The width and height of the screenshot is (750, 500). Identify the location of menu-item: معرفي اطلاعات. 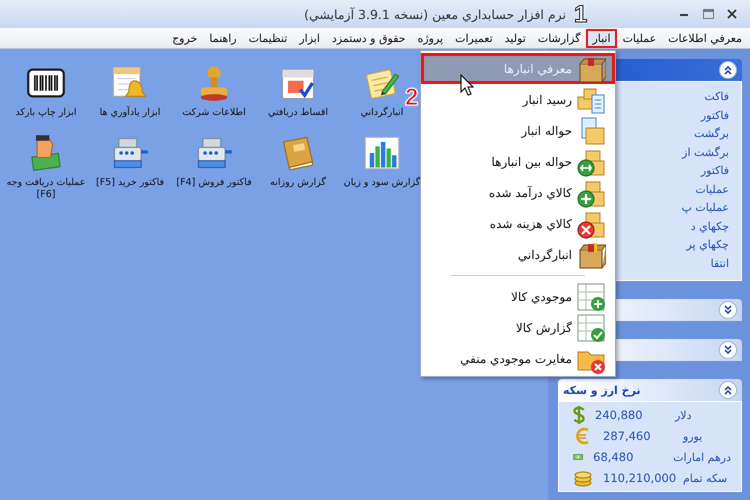
(705, 38).